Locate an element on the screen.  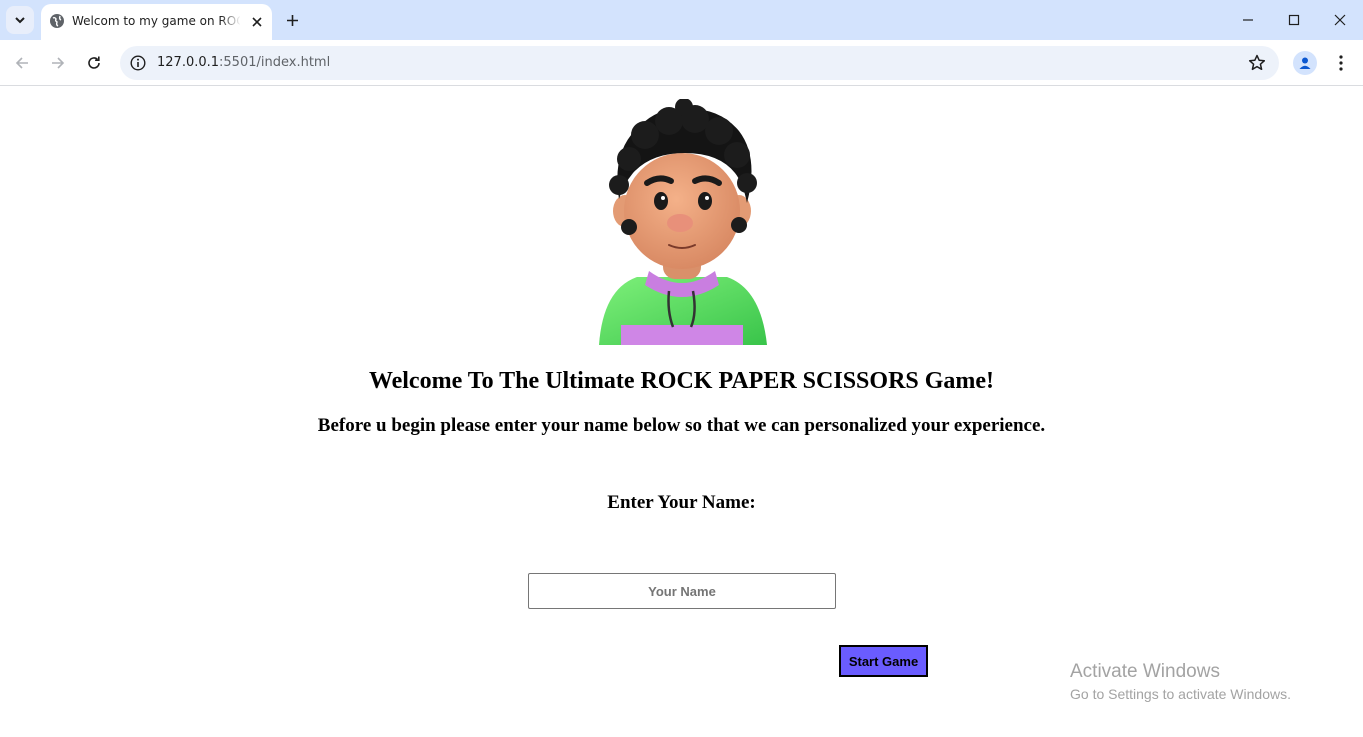
minimize-button is located at coordinates (1248, 20).